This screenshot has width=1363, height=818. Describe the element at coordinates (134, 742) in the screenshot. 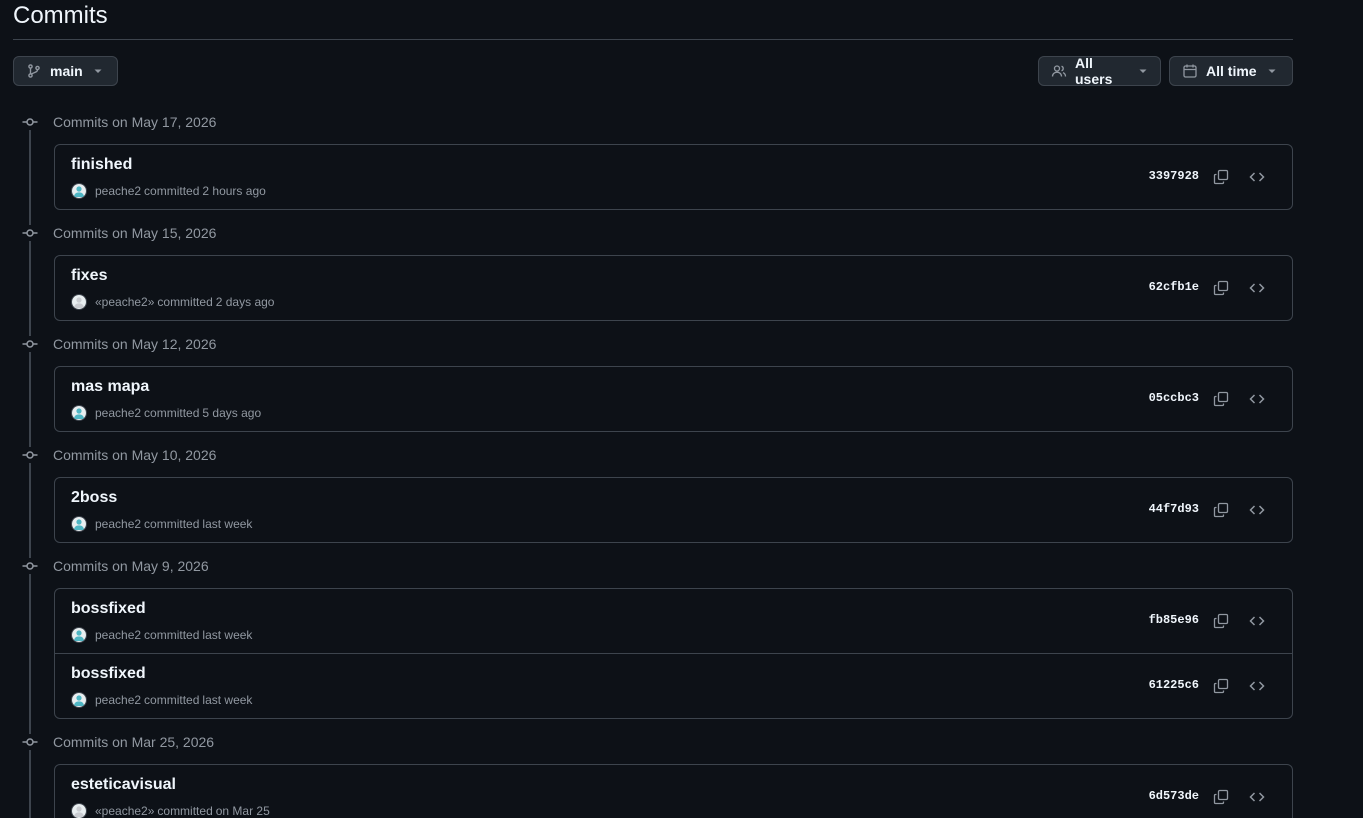

I see `commit-group-date: Commits on Mar 25, 2026` at that location.